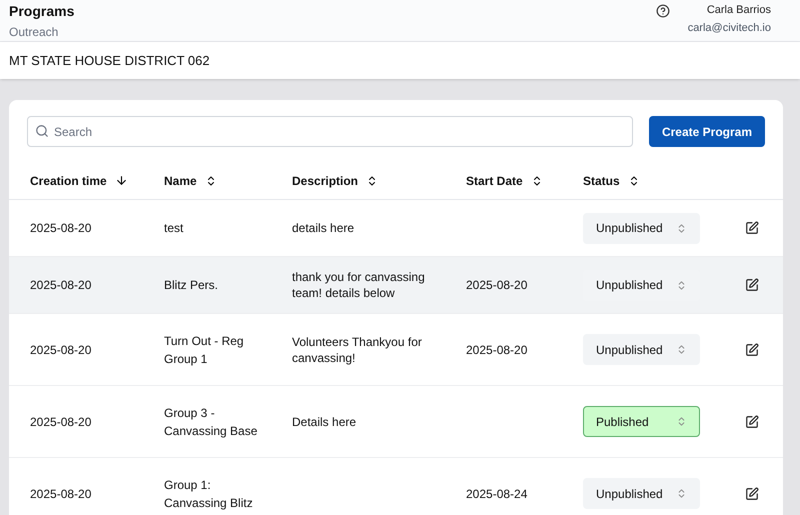 The width and height of the screenshot is (800, 515). I want to click on table-cell: details here, so click(323, 228).